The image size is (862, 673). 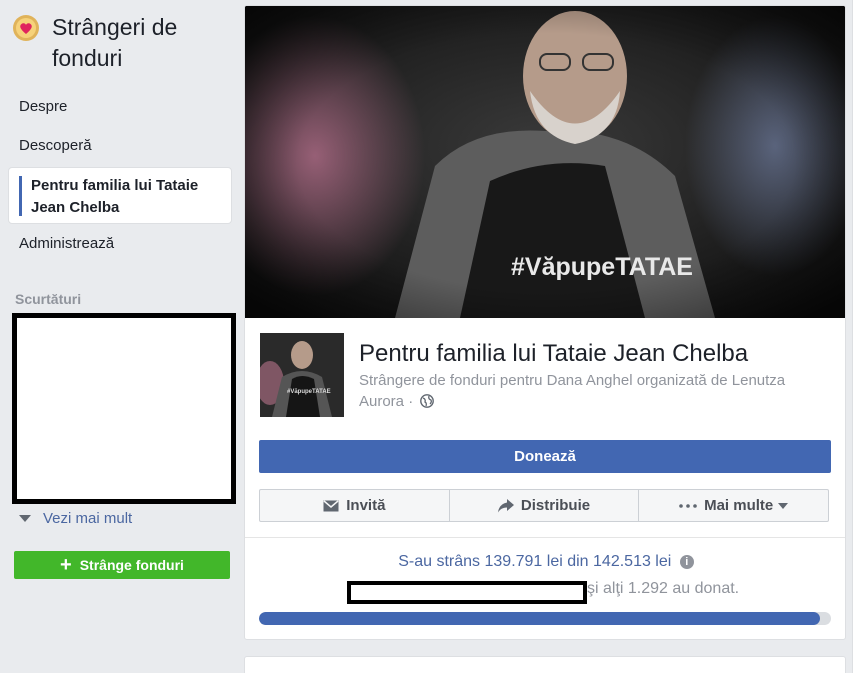 I want to click on donor-count: şi alţi 1.292 au donat., so click(x=663, y=589).